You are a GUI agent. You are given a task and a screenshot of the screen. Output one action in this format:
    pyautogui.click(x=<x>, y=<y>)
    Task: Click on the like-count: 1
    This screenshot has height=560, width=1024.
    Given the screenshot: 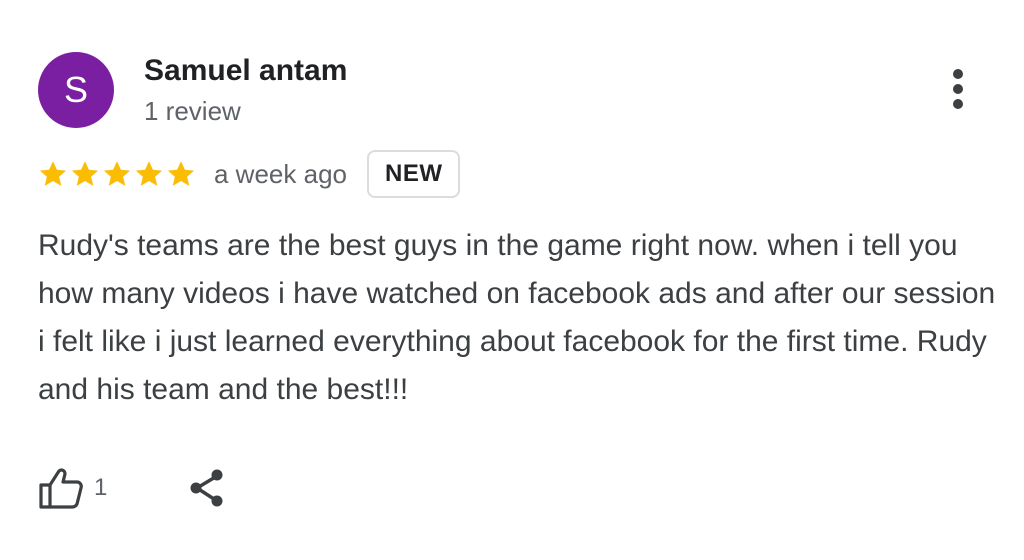 What is the action you would take?
    pyautogui.click(x=101, y=487)
    